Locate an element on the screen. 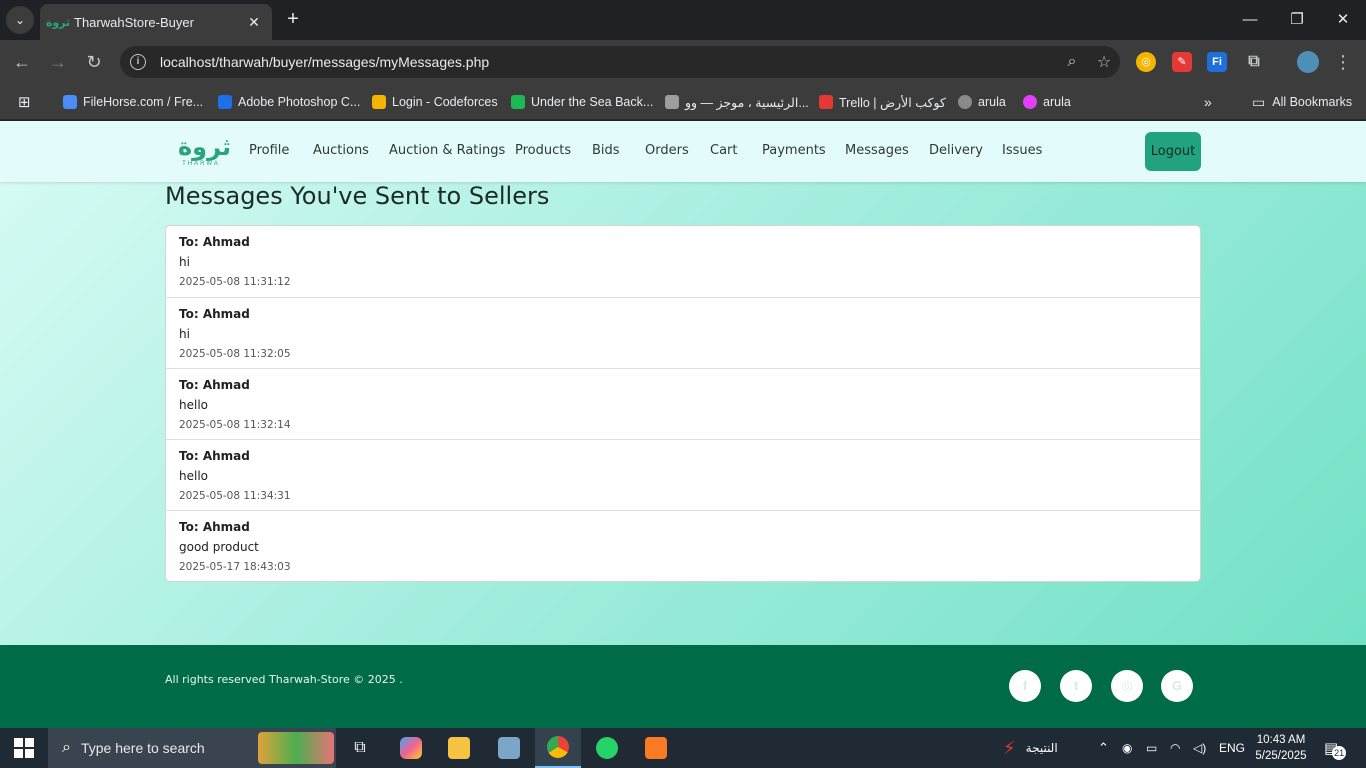 This screenshot has height=768, width=1366. facebook-icon: f is located at coordinates (1025, 686).